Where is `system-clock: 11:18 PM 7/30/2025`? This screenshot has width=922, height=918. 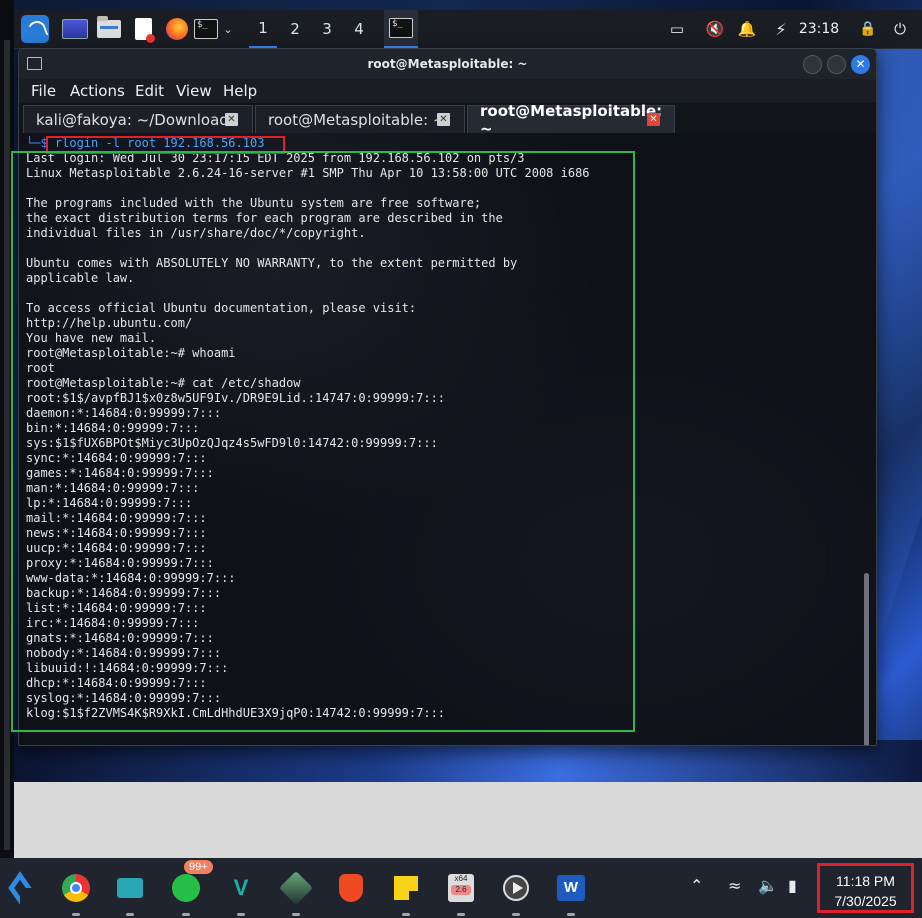 system-clock: 11:18 PM 7/30/2025 is located at coordinates (865, 888).